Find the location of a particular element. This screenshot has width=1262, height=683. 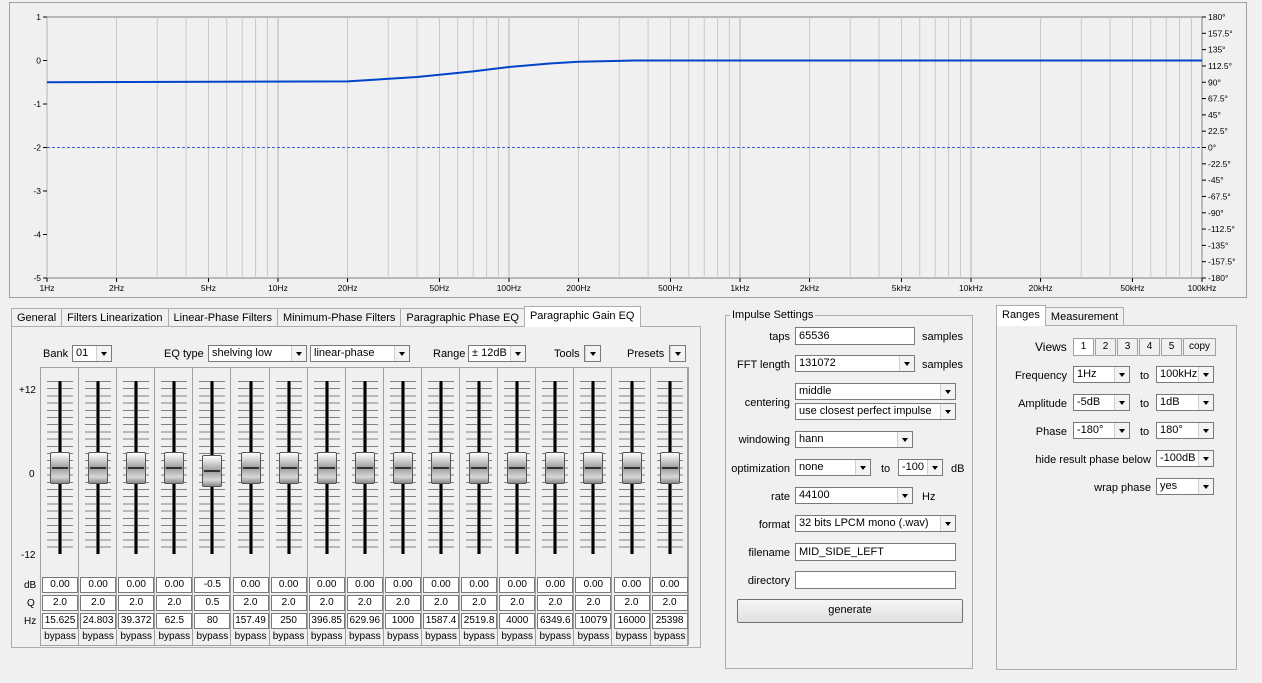

tools-select is located at coordinates (592, 353).